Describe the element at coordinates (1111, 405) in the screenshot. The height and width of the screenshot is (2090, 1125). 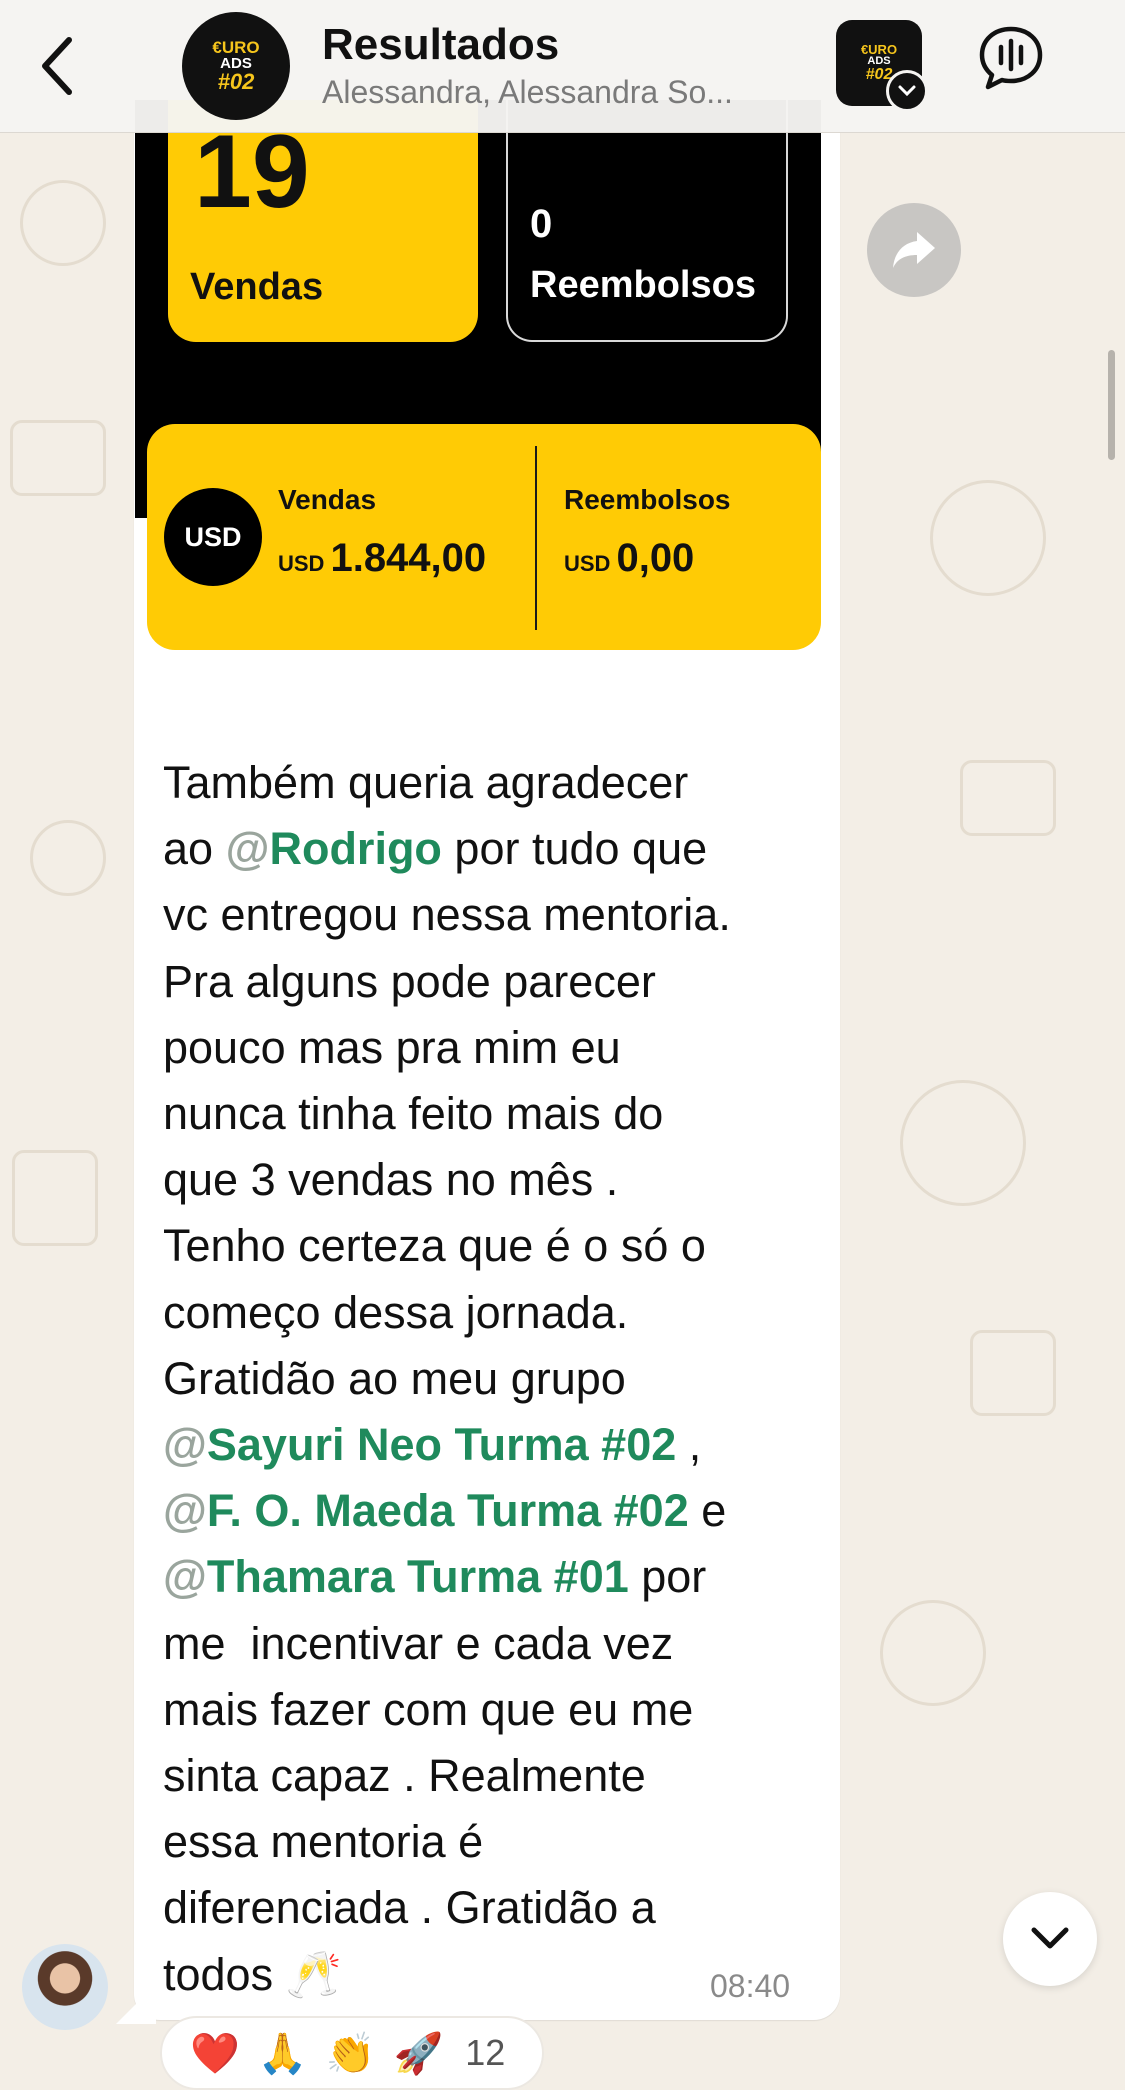
I see `scrollbar` at that location.